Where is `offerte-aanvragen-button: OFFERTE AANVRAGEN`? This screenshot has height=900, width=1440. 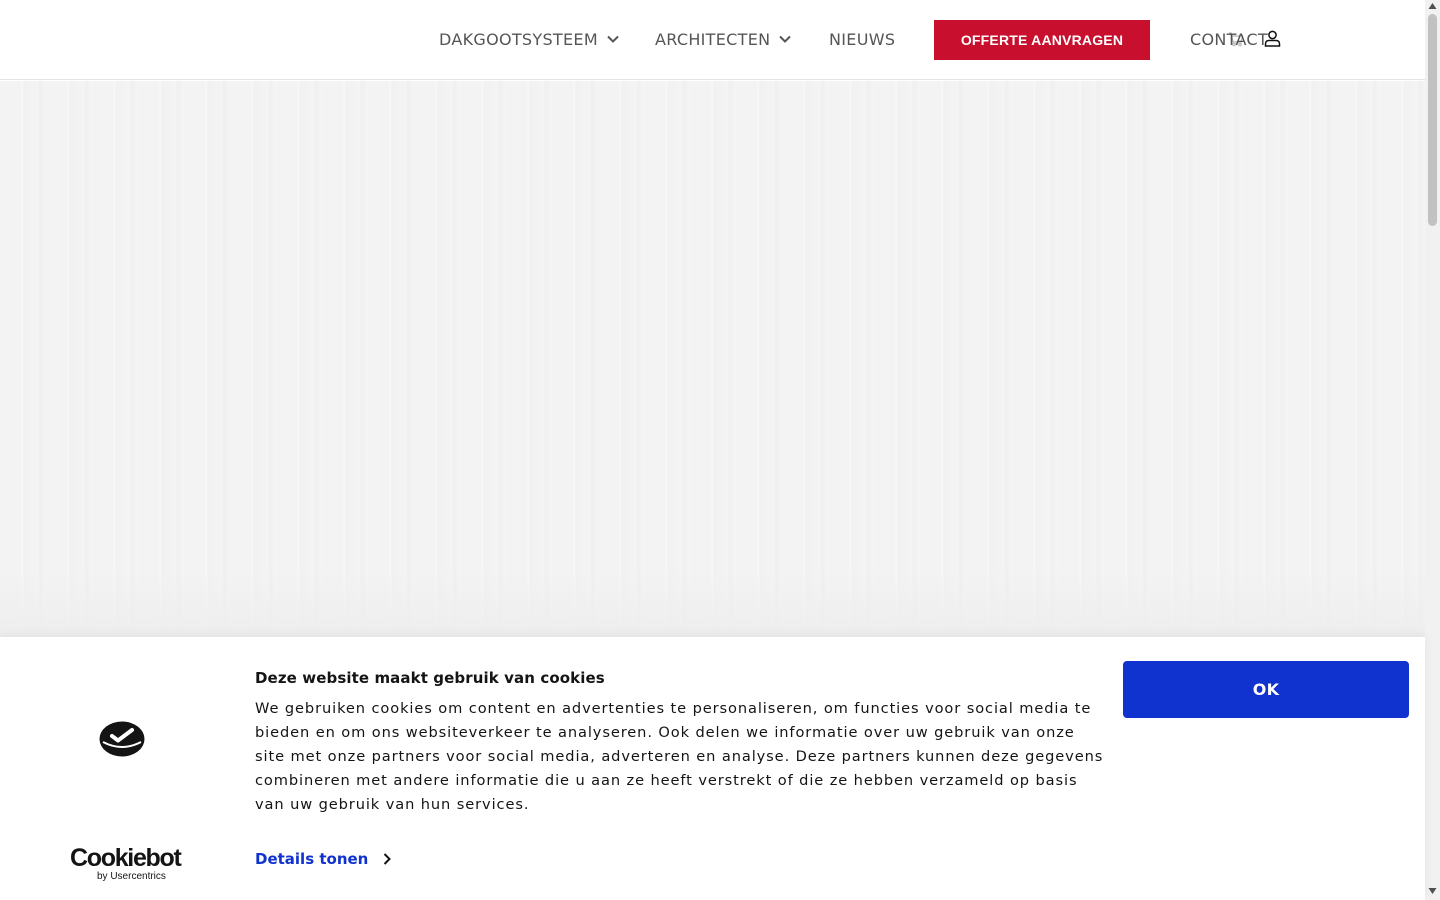 offerte-aanvragen-button: OFFERTE AANVRAGEN is located at coordinates (1042, 40).